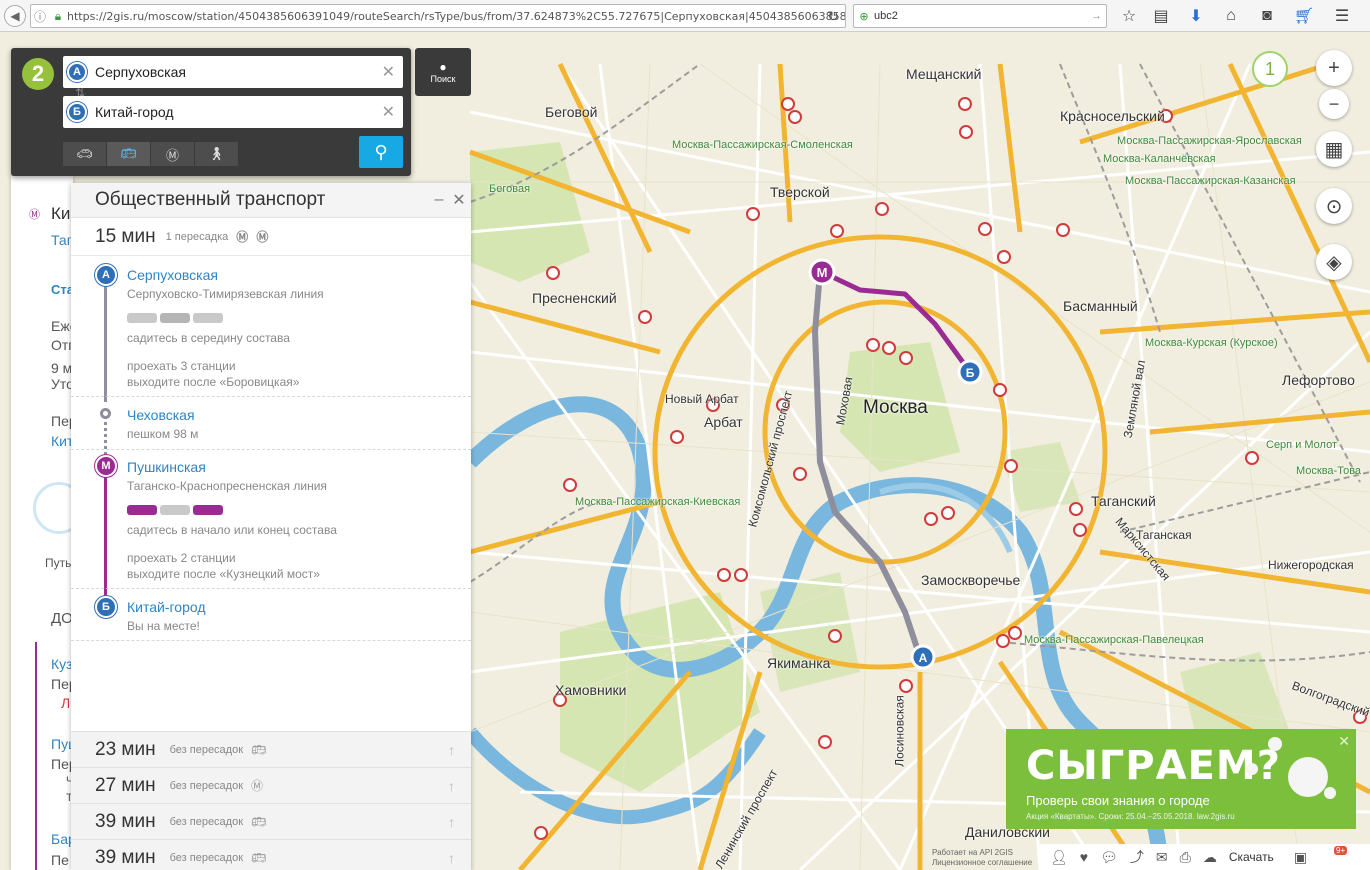 The height and width of the screenshot is (870, 1370). What do you see at coordinates (223, 574) in the screenshot?
I see `exit-after: выходите после «Кузнецкий мост»` at bounding box center [223, 574].